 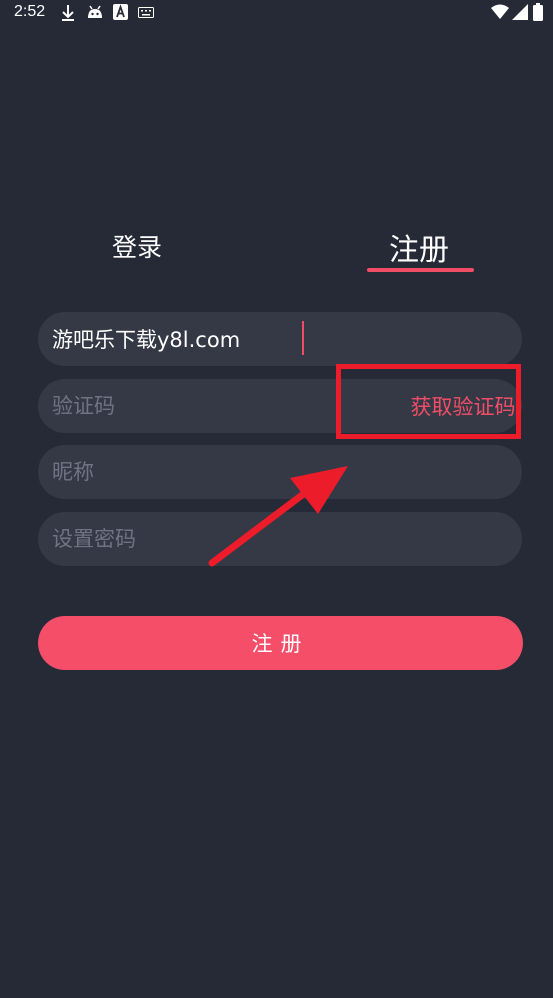 I want to click on nickname-field, so click(x=280, y=472).